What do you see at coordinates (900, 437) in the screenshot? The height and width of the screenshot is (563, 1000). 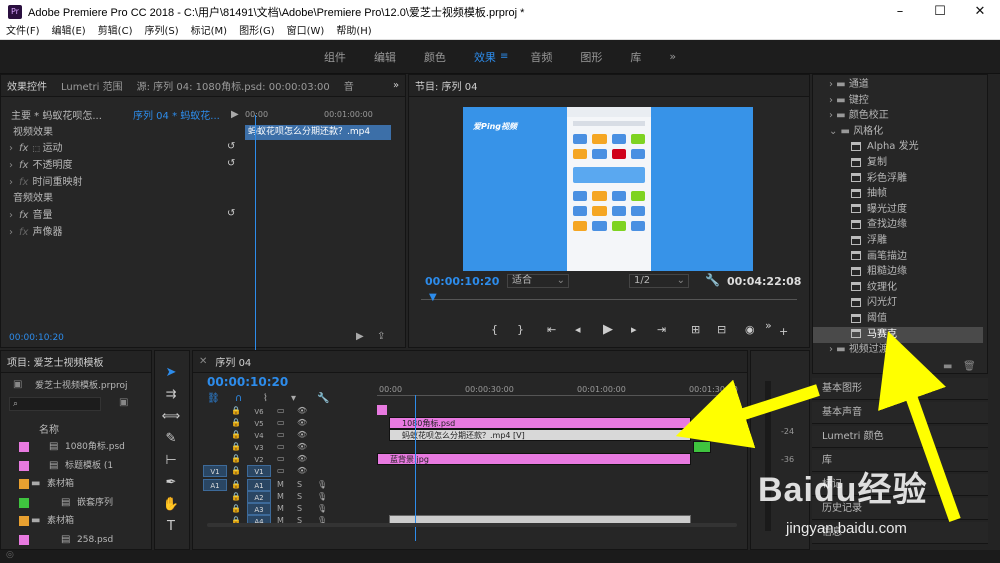 I see `side-panel-tab: Lumetri 颜色` at bounding box center [900, 437].